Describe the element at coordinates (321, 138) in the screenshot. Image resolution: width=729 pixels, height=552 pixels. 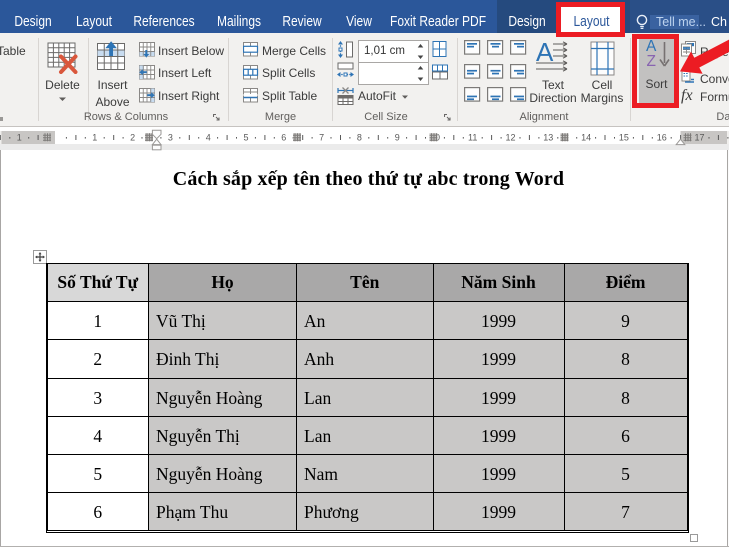
I see `svg-text: 7` at that location.